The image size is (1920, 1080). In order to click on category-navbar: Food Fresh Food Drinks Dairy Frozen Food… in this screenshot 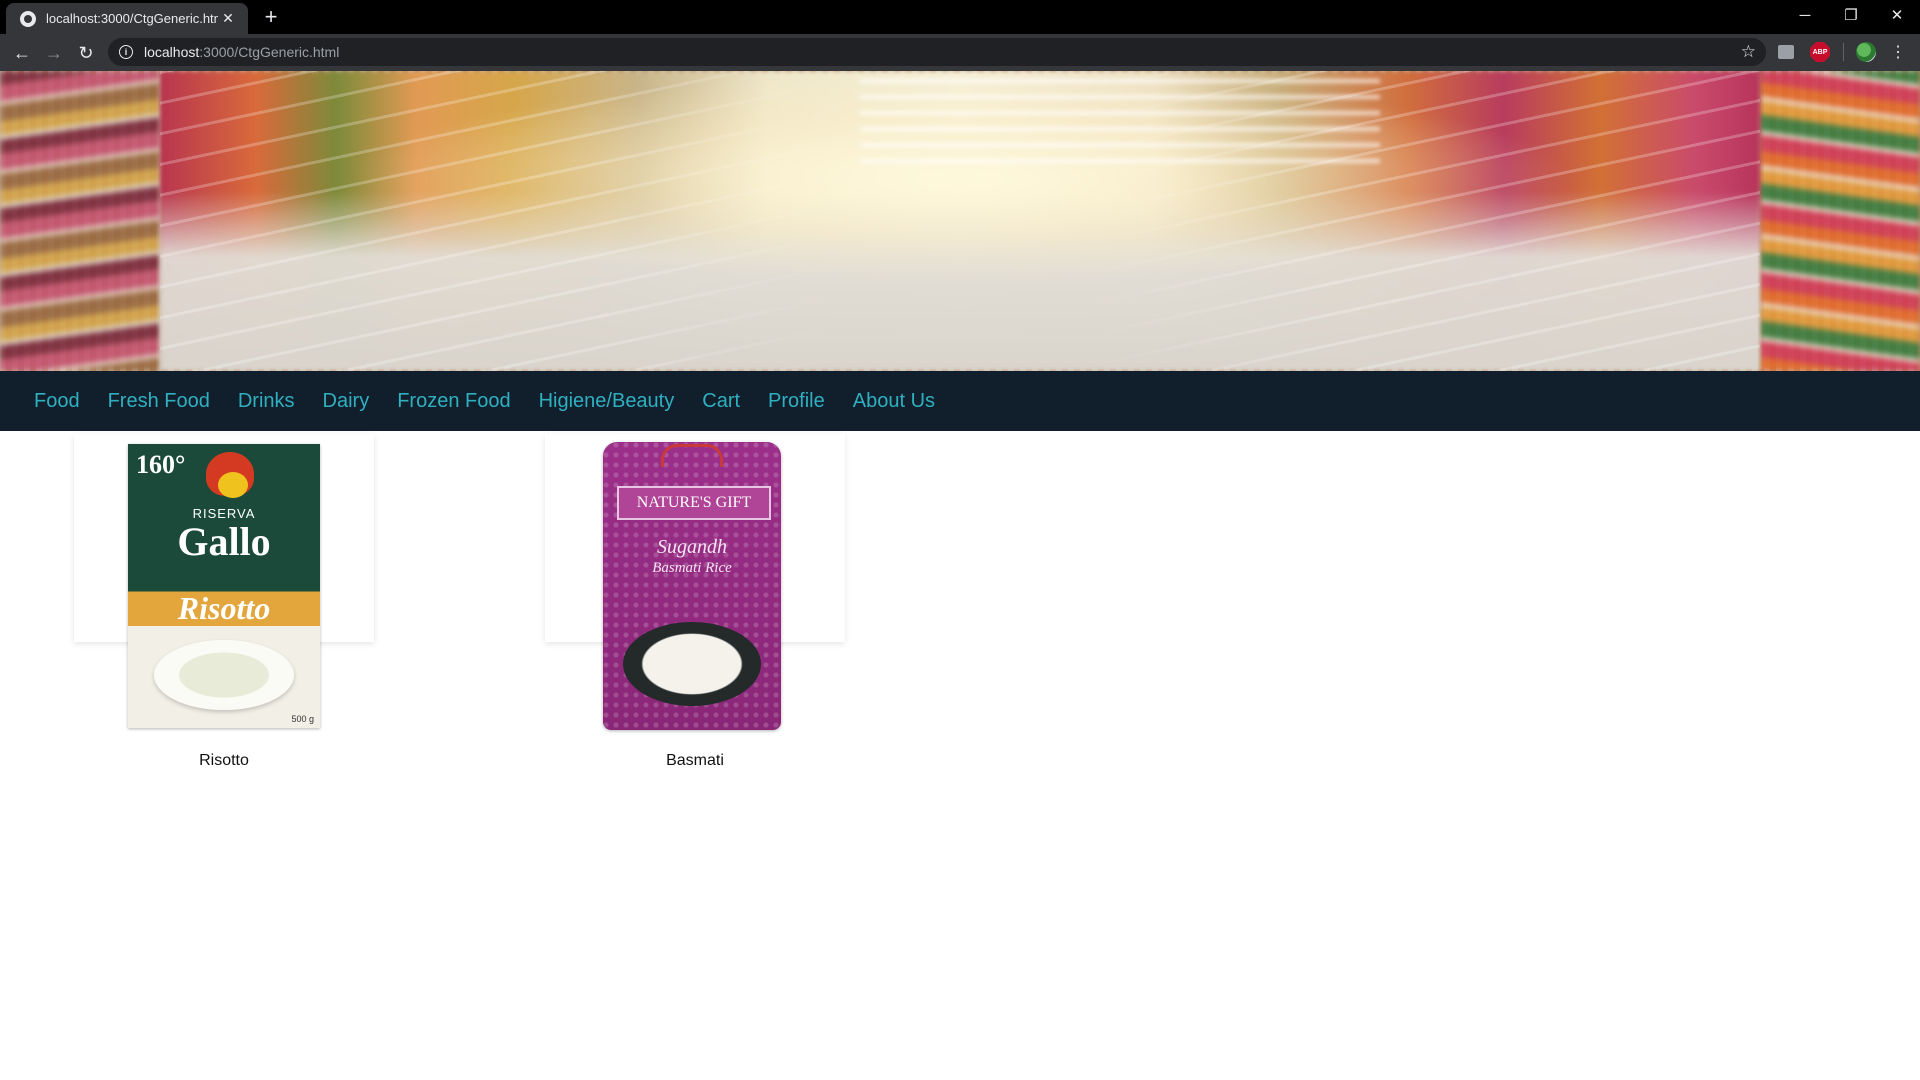, I will do `click(960, 401)`.